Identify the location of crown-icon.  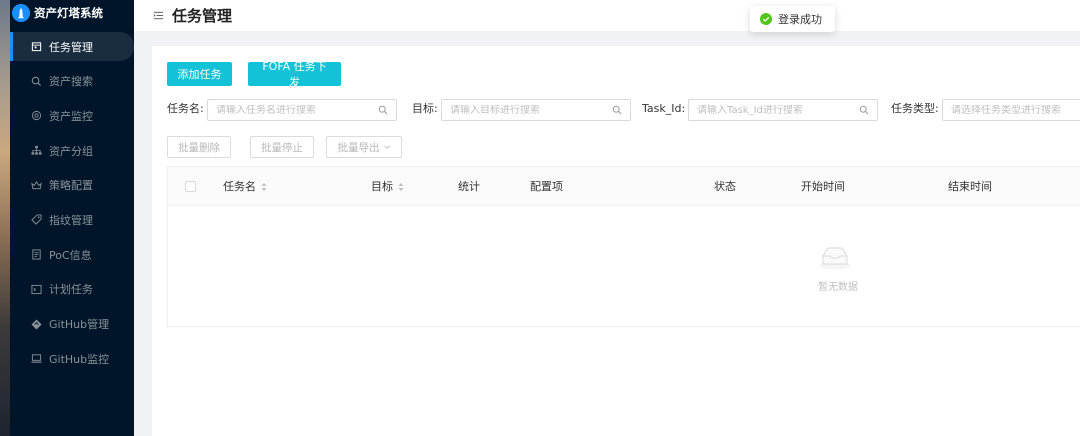
(36, 185).